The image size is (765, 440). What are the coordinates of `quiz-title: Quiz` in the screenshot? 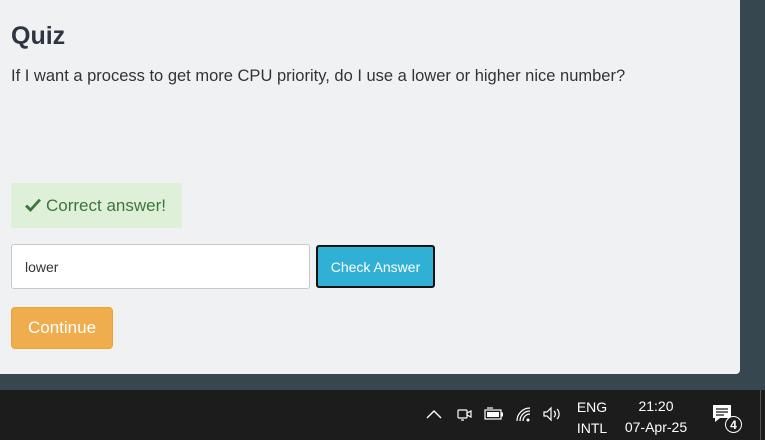 It's located at (38, 36).